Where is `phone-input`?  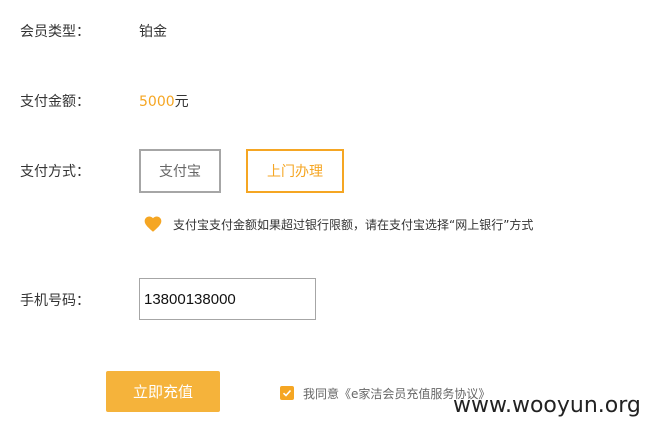
phone-input is located at coordinates (227, 299).